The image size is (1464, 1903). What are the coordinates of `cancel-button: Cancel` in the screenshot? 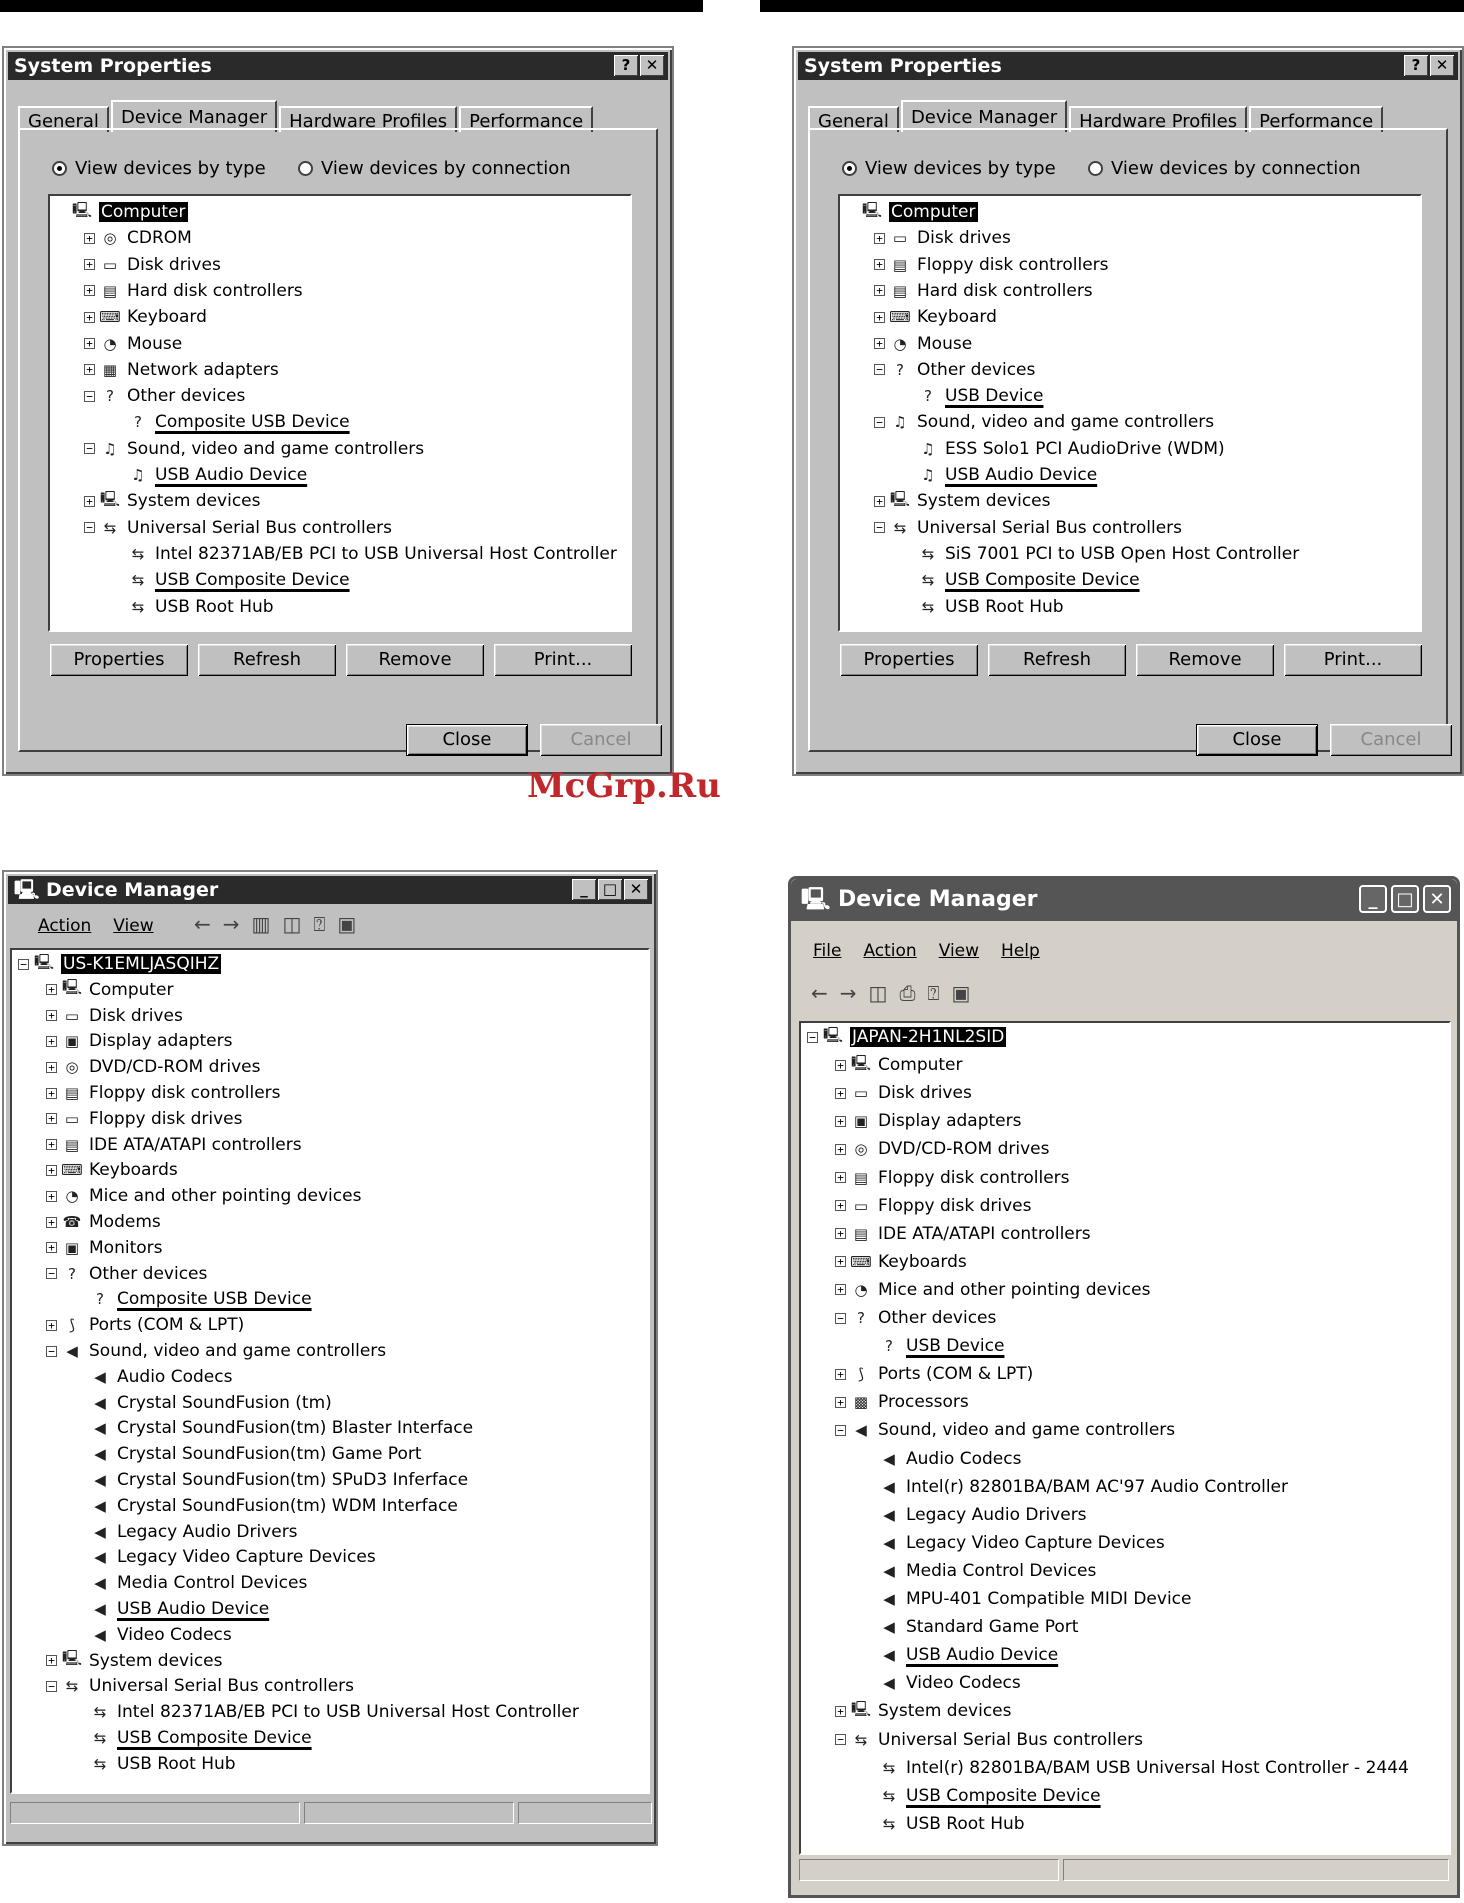 It's located at (601, 740).